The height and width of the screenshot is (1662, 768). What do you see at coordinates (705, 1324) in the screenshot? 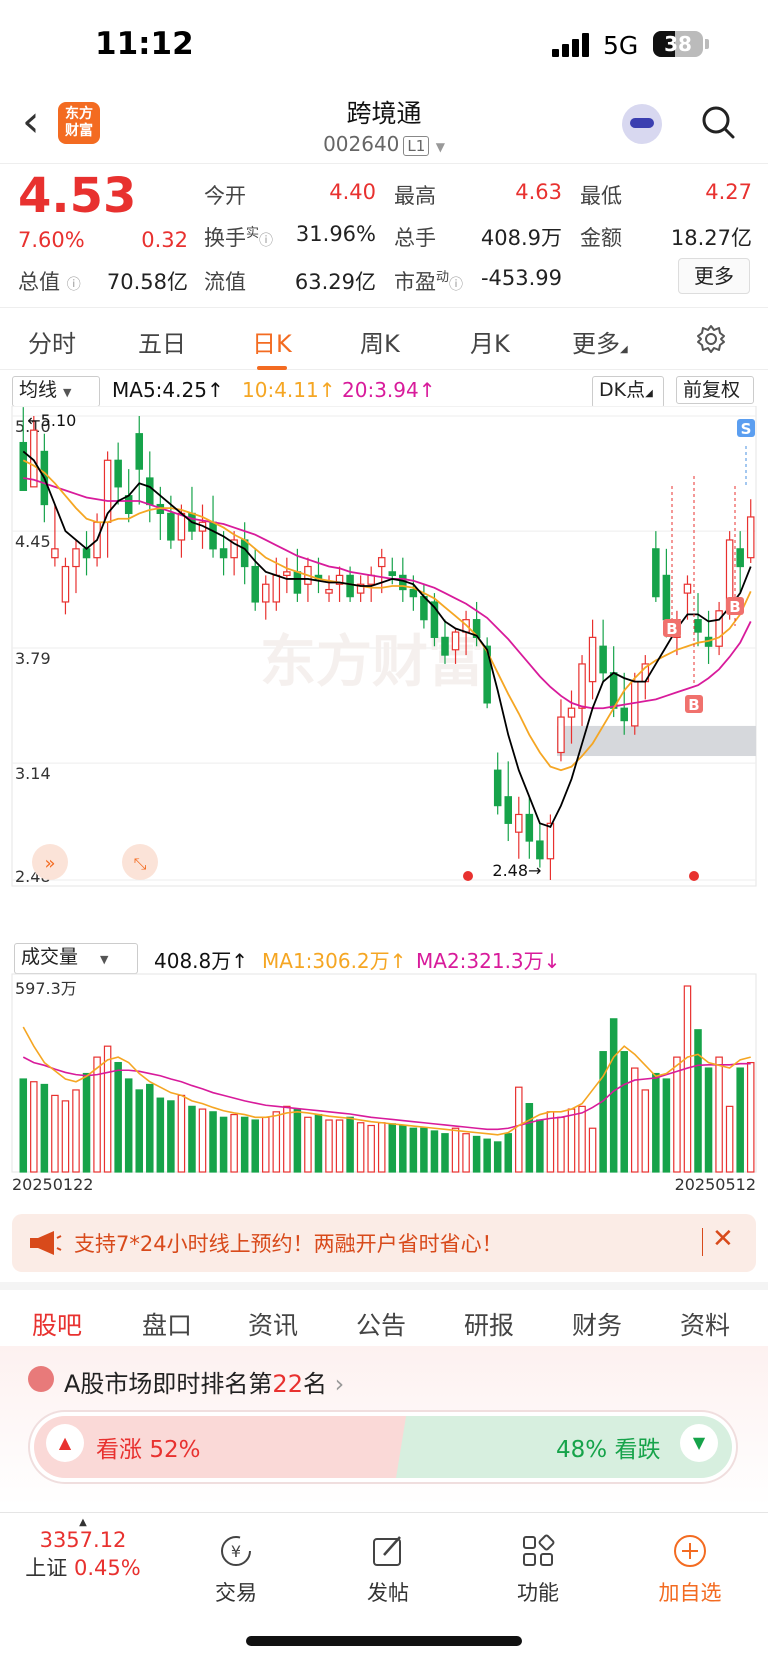
I see `tab-profile: 资料` at bounding box center [705, 1324].